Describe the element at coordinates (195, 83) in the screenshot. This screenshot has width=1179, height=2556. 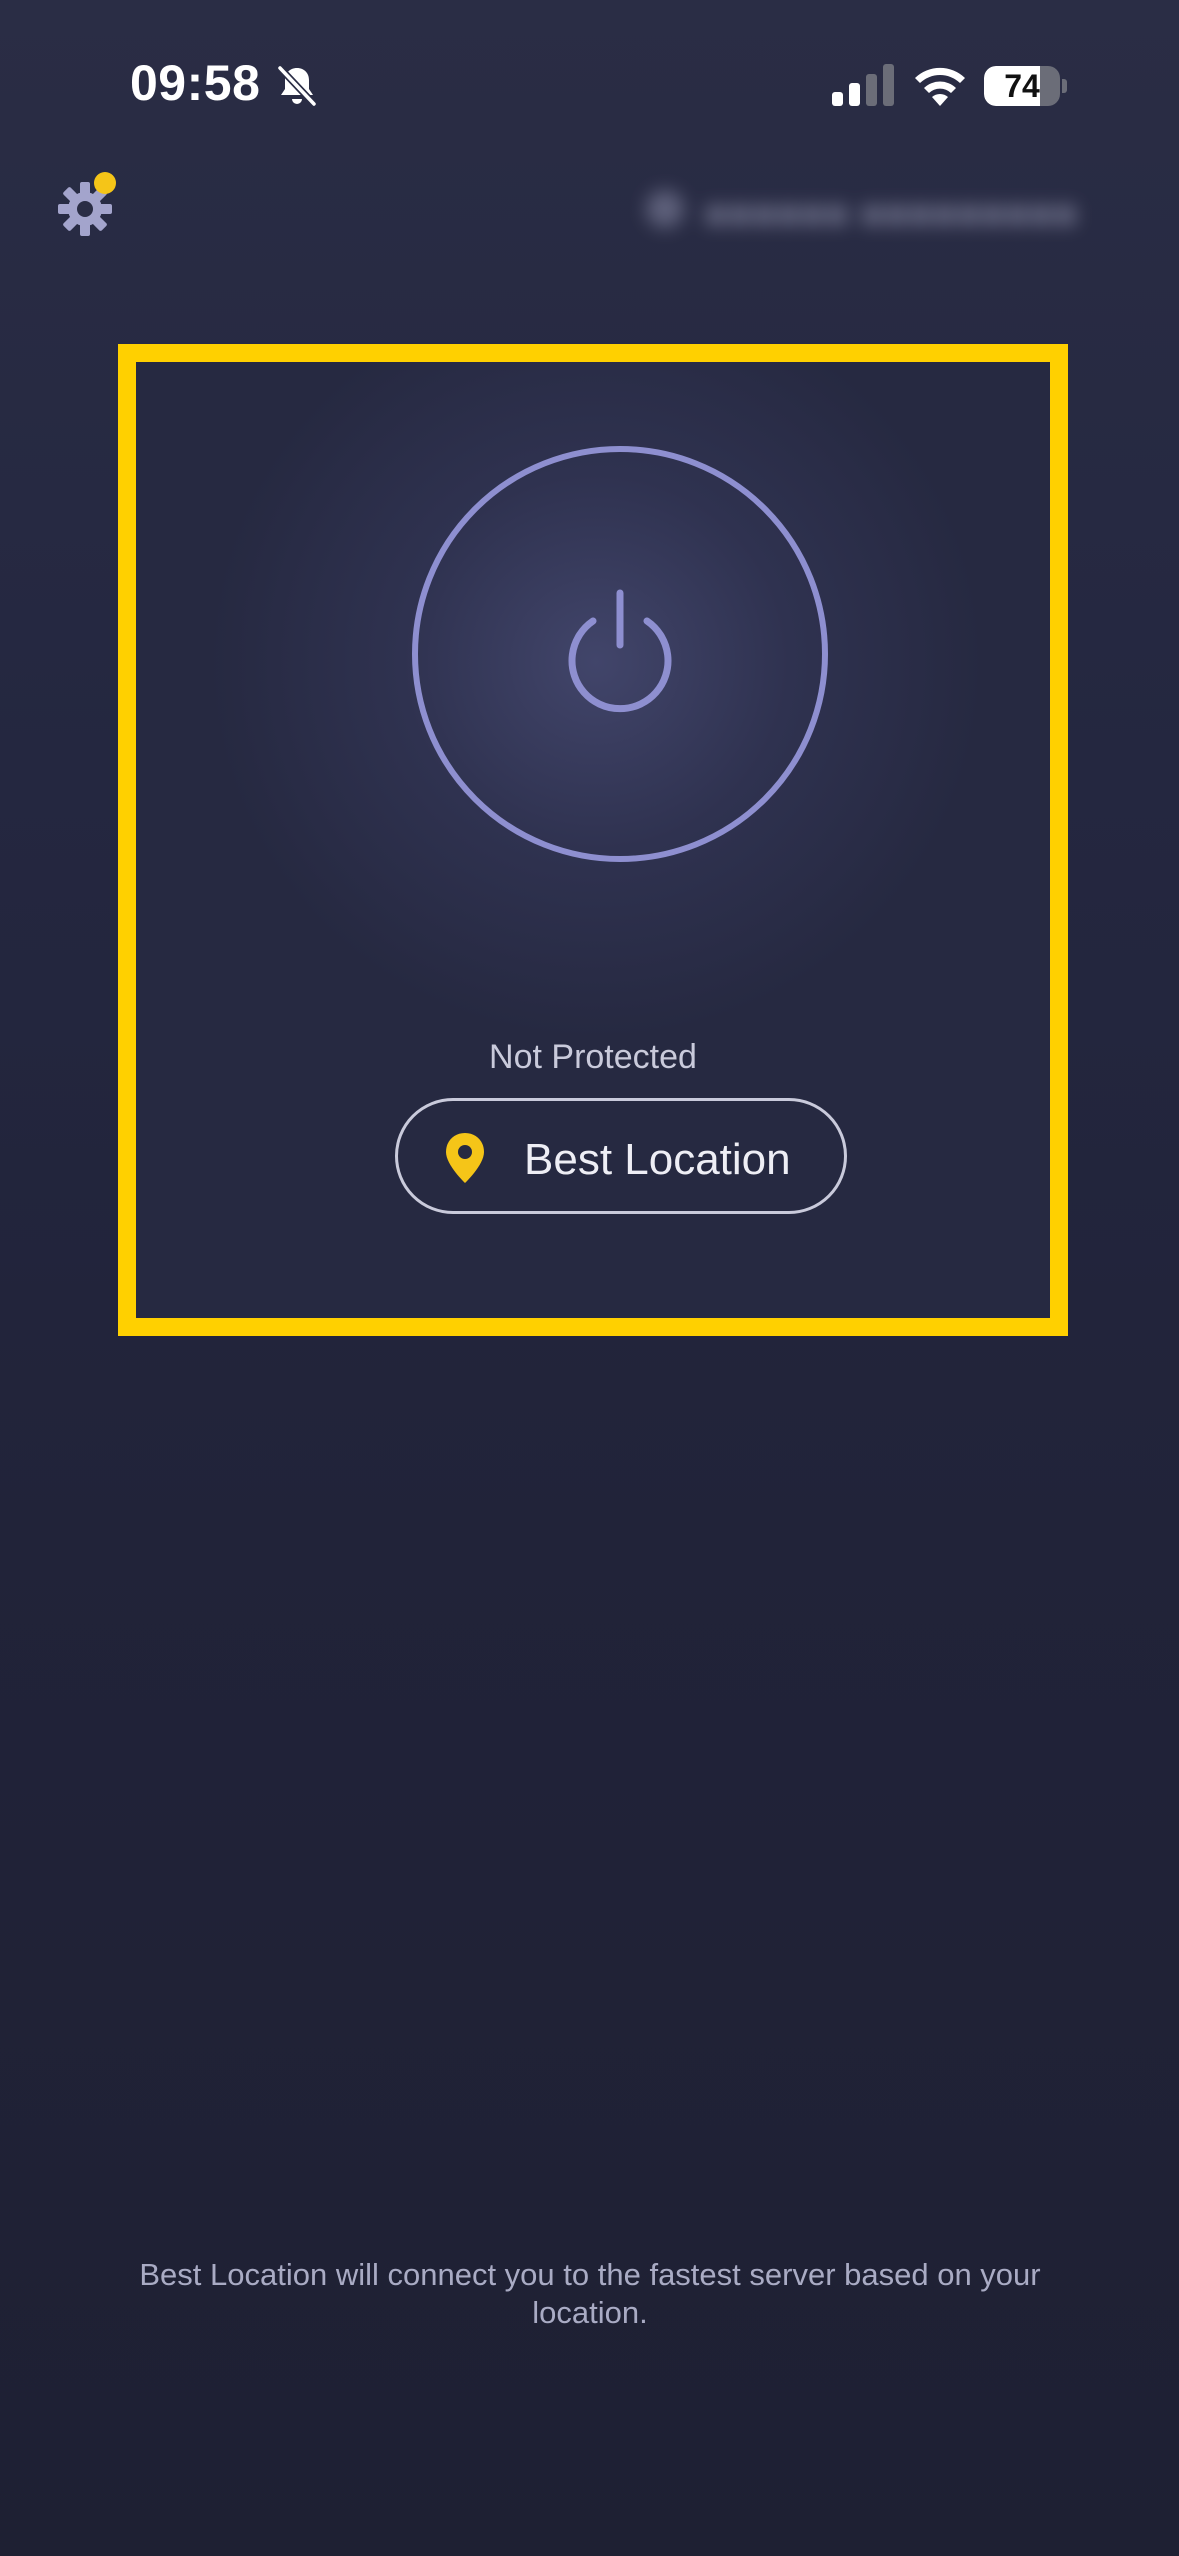
I see `status-time: 09:58` at that location.